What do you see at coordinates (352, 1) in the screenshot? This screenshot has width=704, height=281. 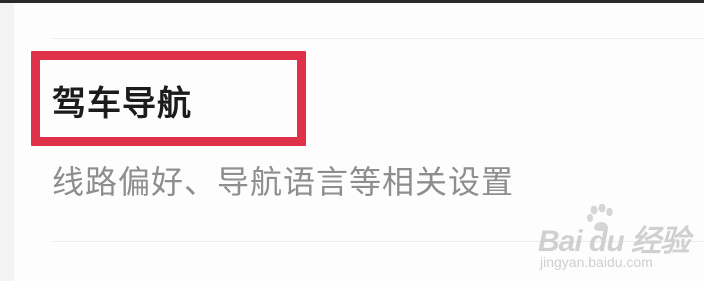 I see `top-border` at bounding box center [352, 1].